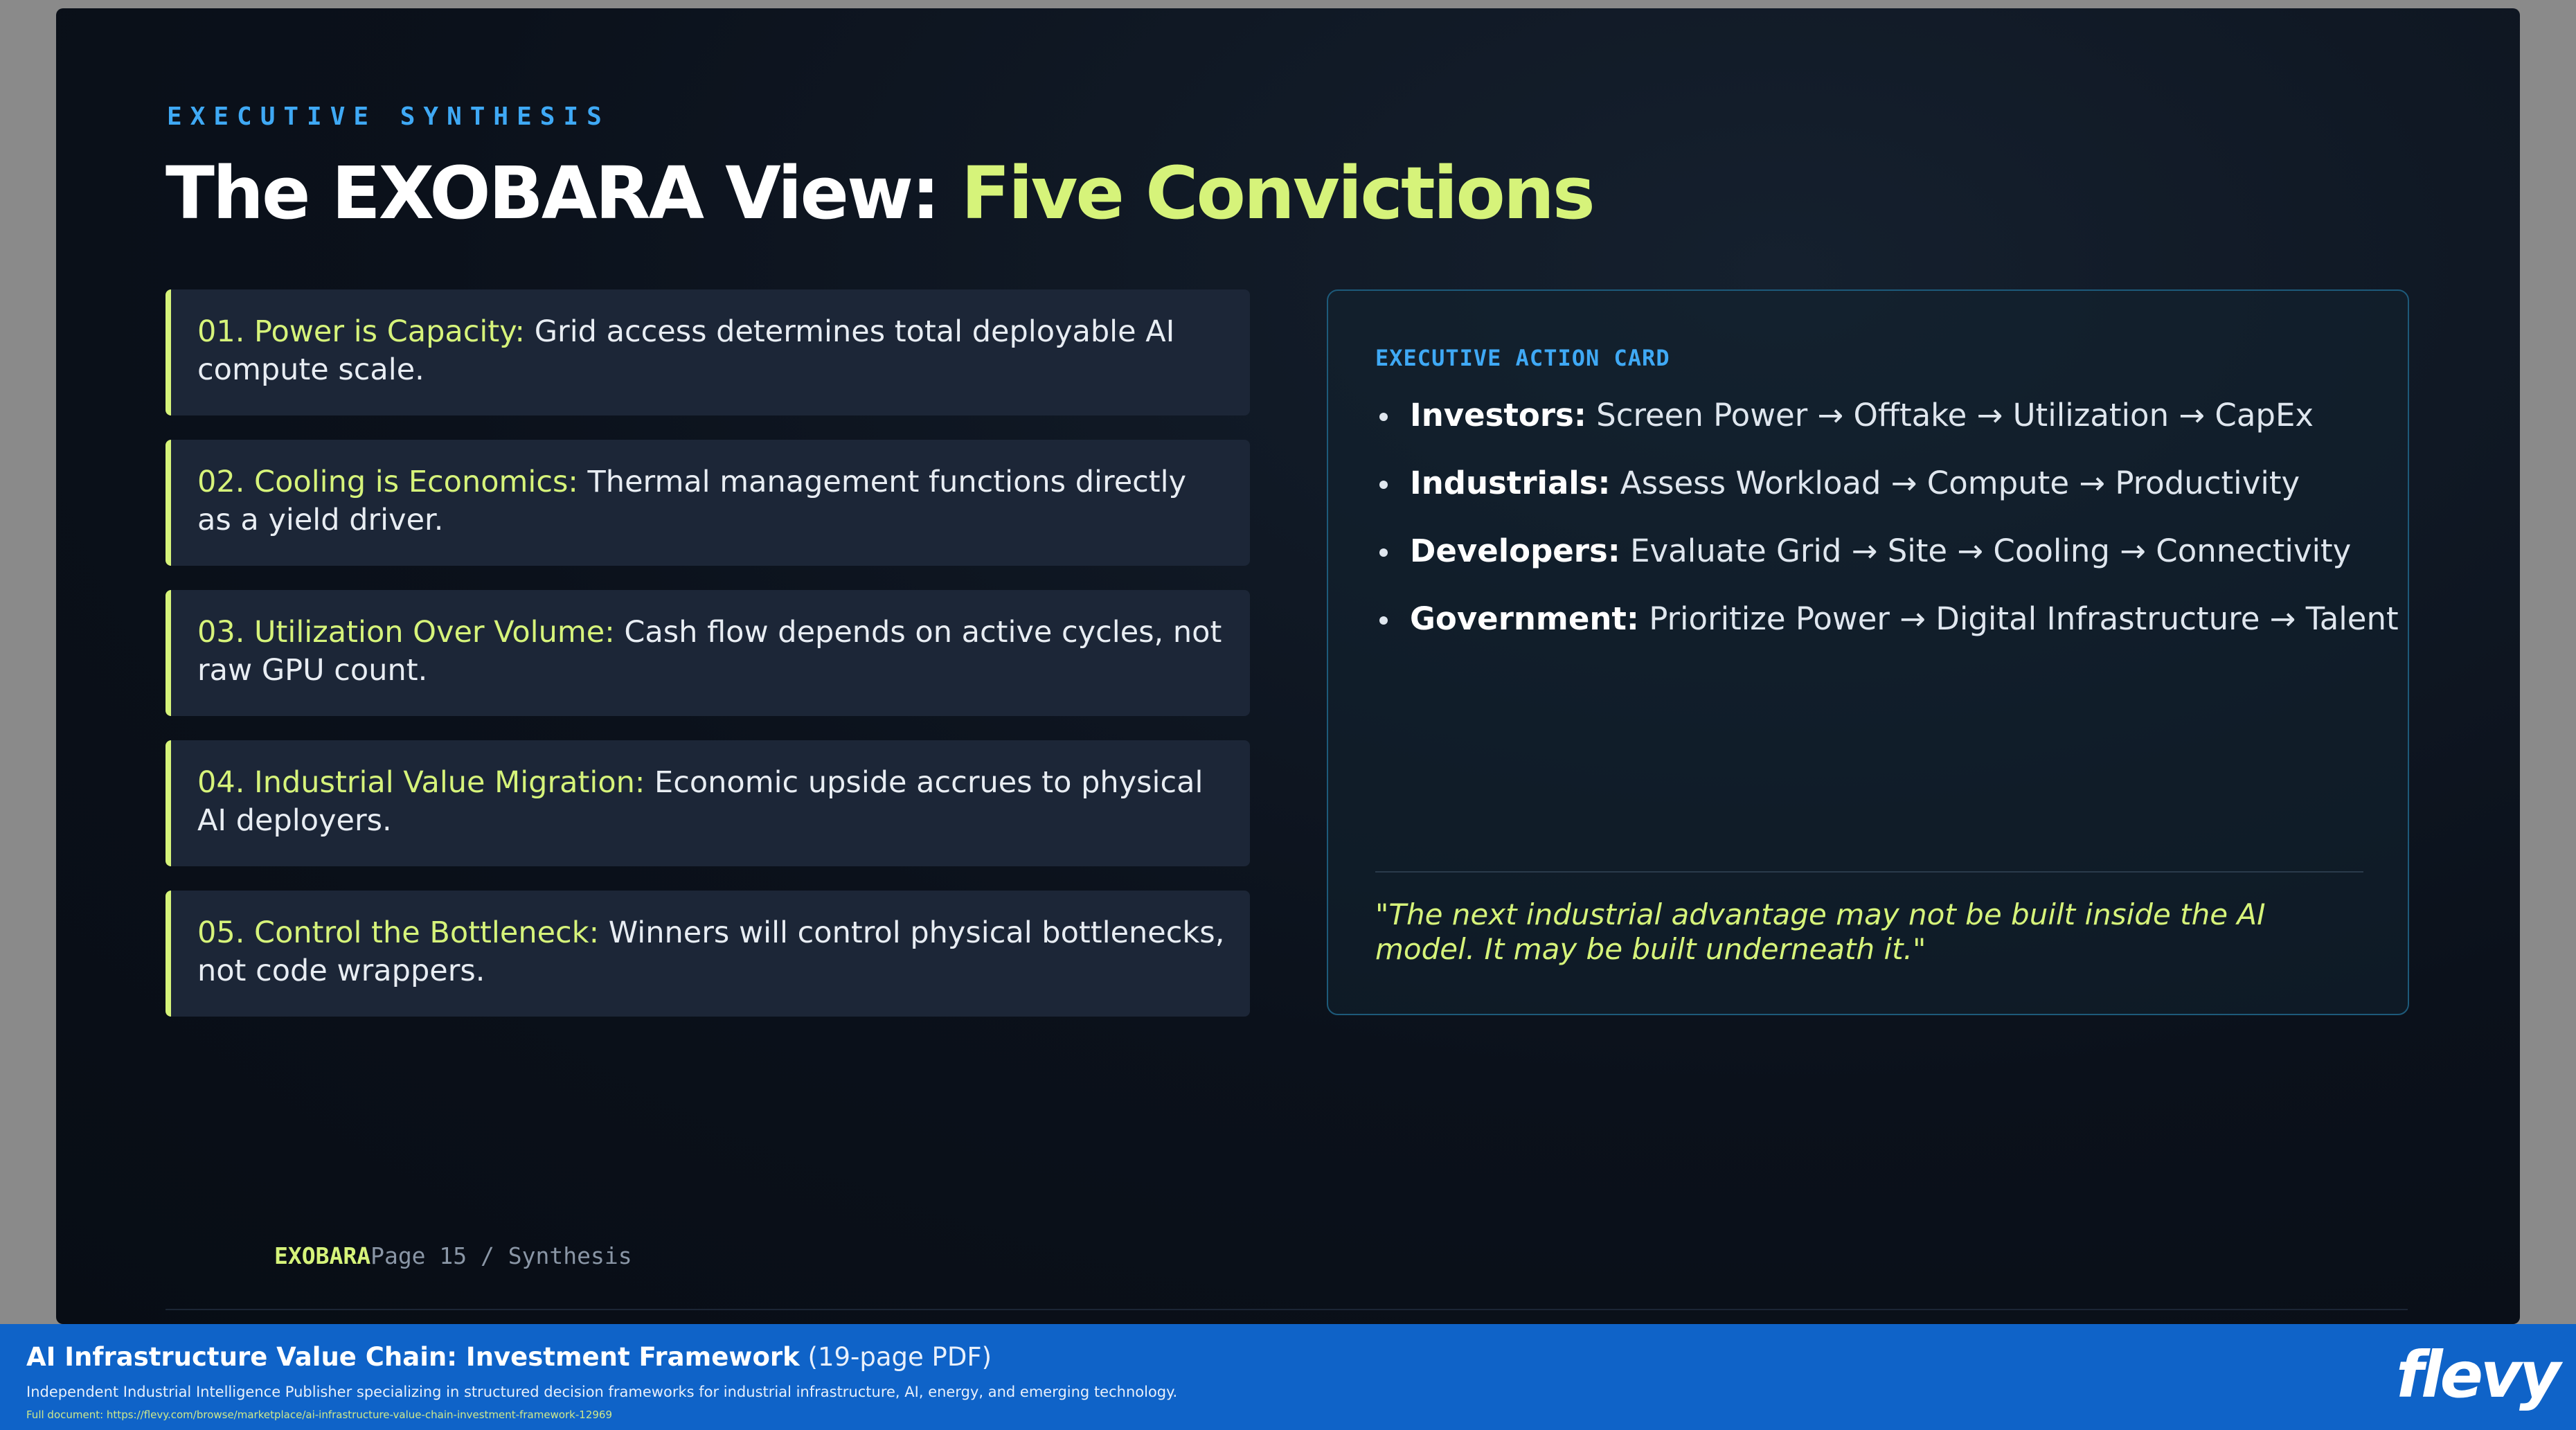  What do you see at coordinates (388, 116) in the screenshot?
I see `section-eyebrow: EXECUTIVE SYNTHESIS` at bounding box center [388, 116].